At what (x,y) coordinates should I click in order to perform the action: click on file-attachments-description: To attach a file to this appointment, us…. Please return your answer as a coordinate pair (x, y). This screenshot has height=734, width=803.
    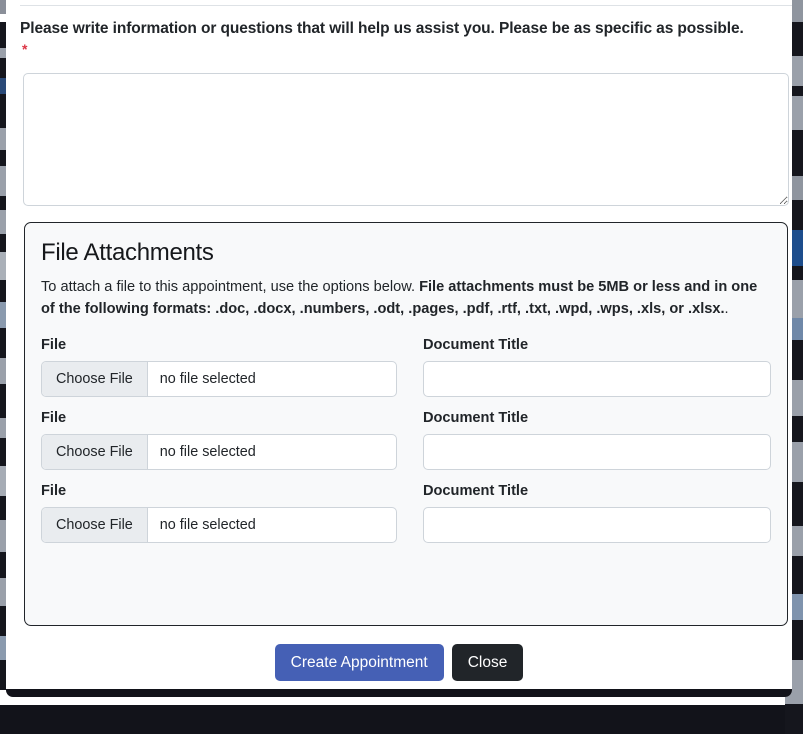
    Looking at the image, I should click on (406, 298).